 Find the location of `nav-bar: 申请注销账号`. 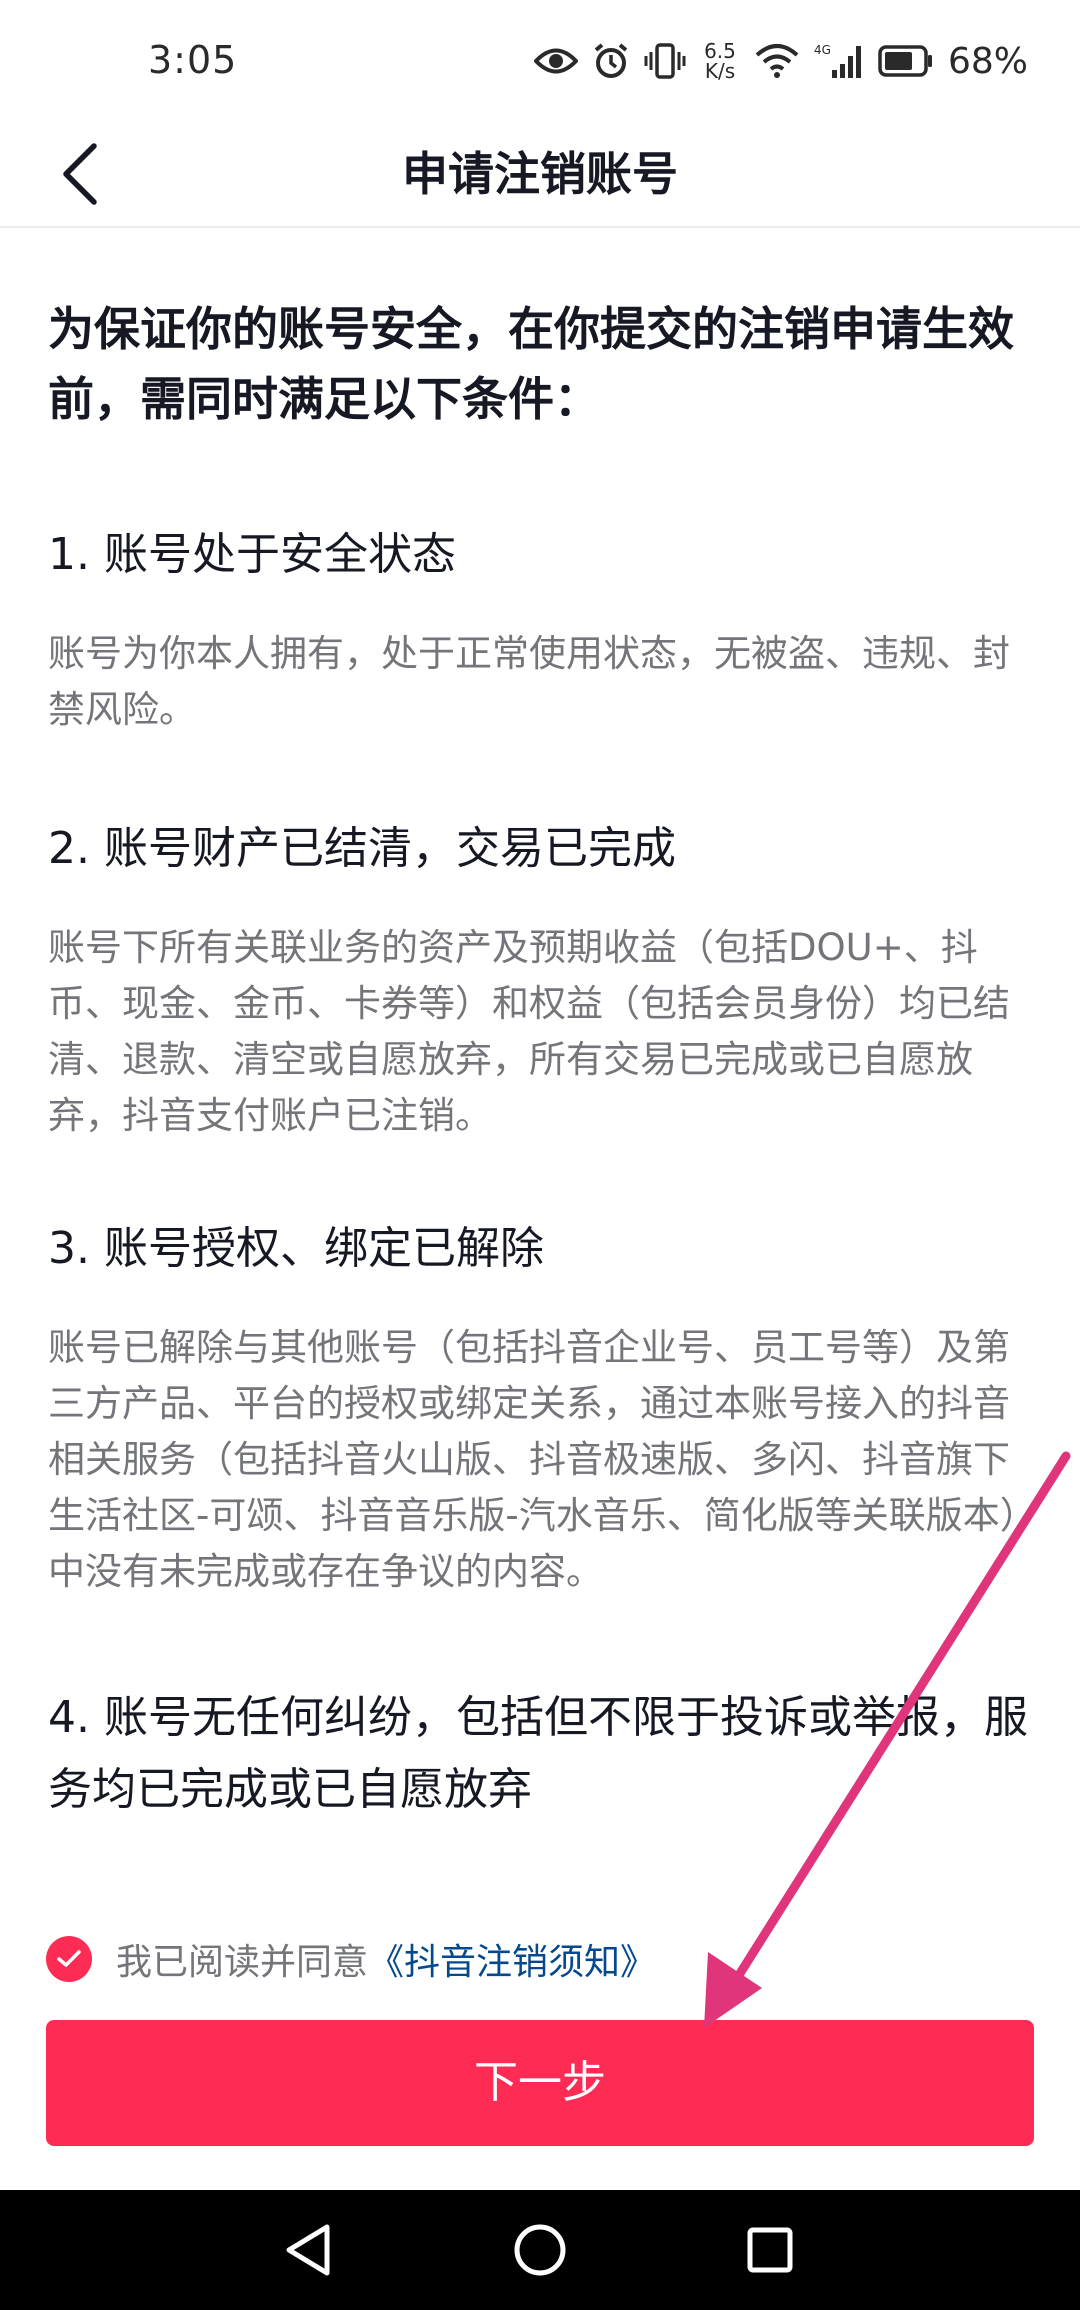

nav-bar: 申请注销账号 is located at coordinates (540, 174).